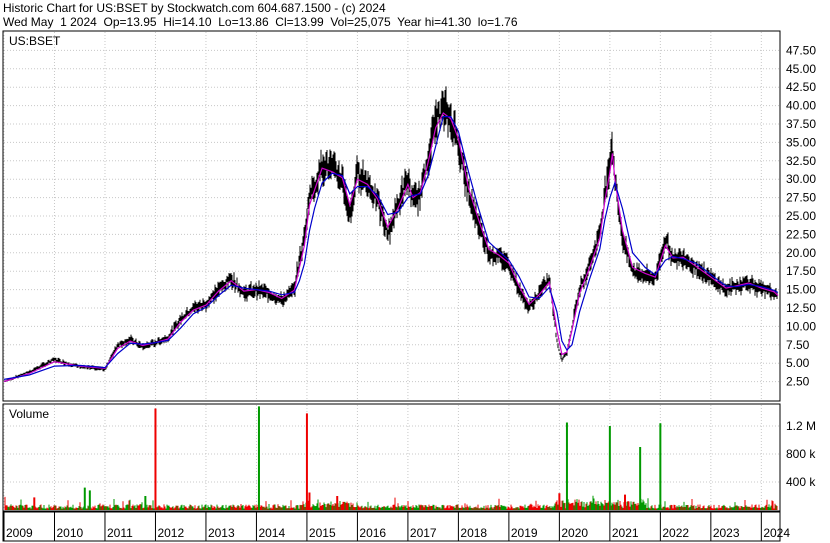 The height and width of the screenshot is (543, 830). What do you see at coordinates (801, 50) in the screenshot?
I see `price-tick-label: 47.50` at bounding box center [801, 50].